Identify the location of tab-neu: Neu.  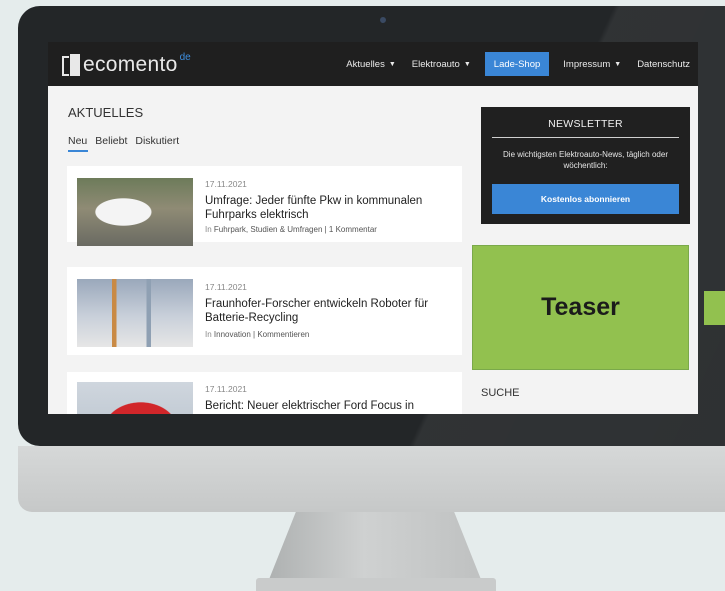
(77, 141).